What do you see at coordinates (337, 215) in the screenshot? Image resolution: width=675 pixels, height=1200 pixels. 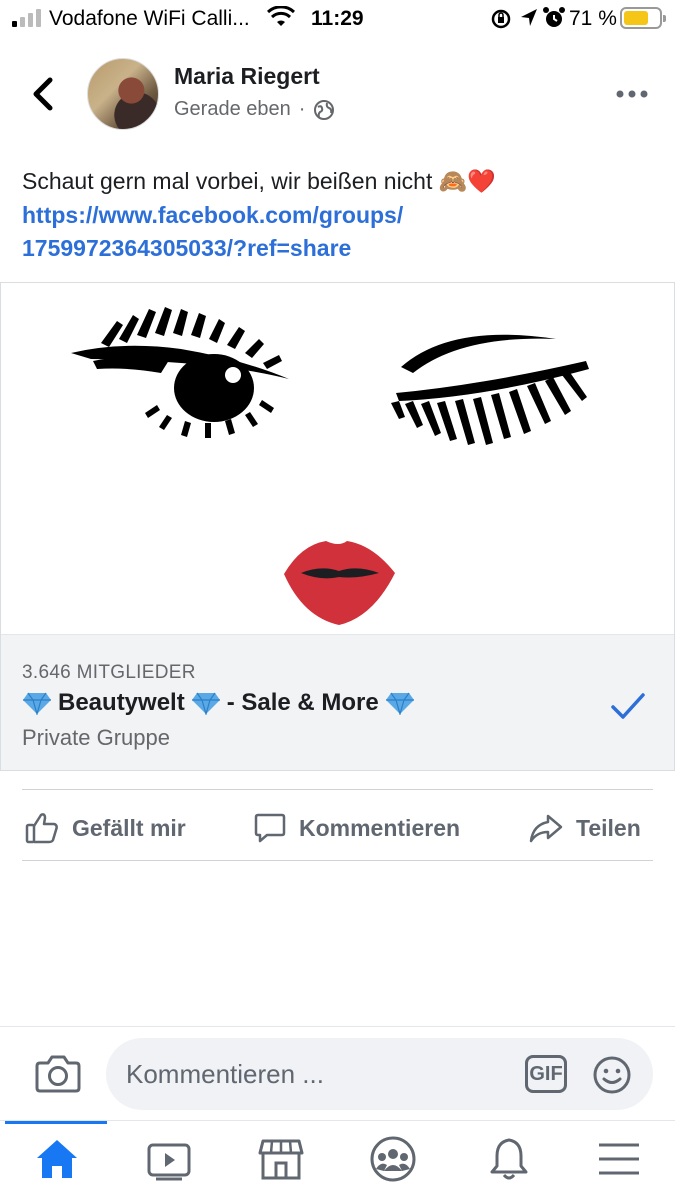 I see `post-link-line1: https://www.facebook.com/groups/` at bounding box center [337, 215].